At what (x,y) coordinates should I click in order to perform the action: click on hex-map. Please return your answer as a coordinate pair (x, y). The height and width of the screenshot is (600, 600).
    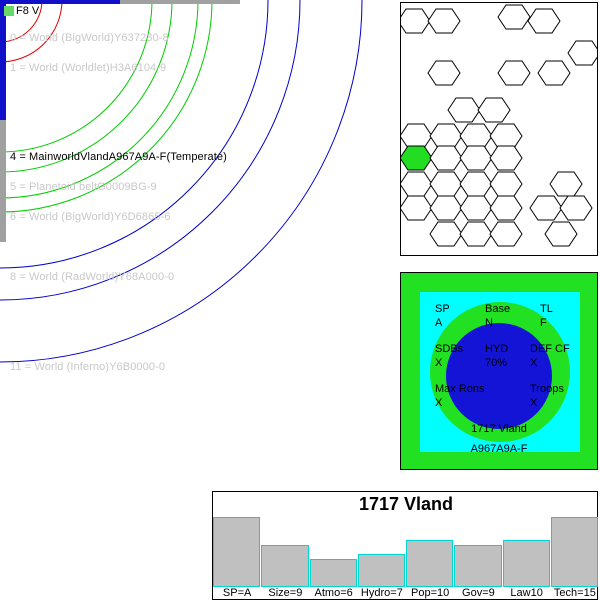
    Looking at the image, I should click on (499, 129).